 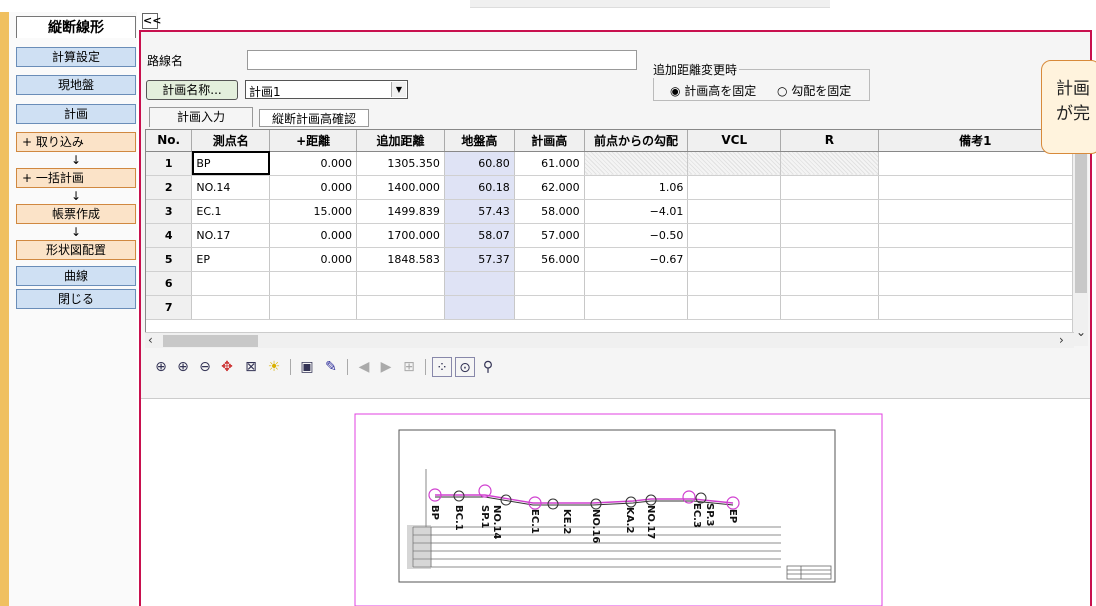 I want to click on zoom-window-icon: ⊠, so click(x=251, y=367).